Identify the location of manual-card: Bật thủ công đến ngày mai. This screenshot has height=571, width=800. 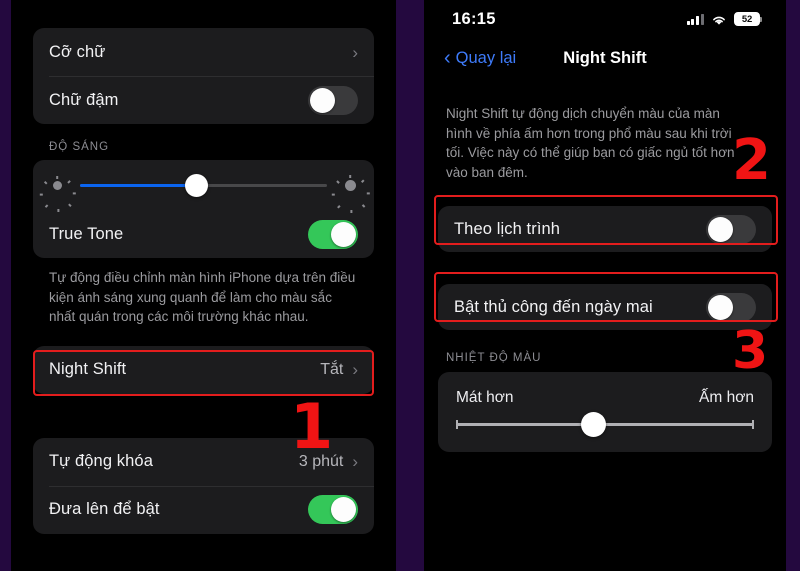
(605, 307).